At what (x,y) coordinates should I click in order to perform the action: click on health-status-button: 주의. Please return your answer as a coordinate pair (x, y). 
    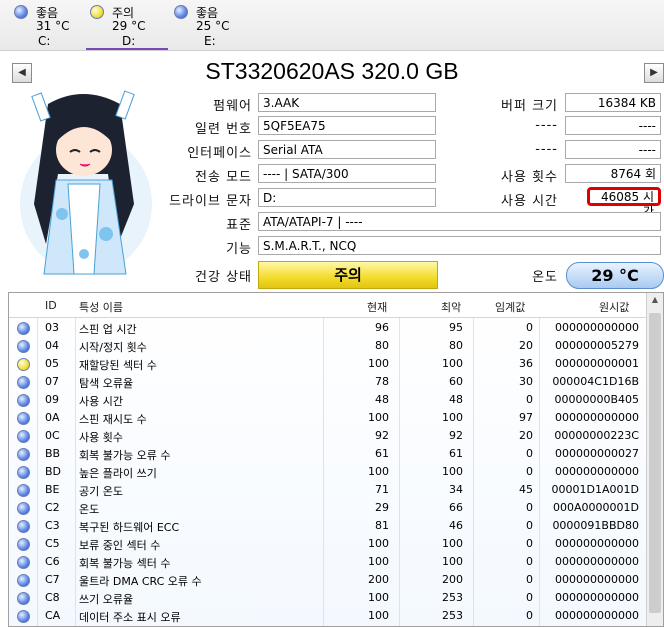
    Looking at the image, I should click on (348, 275).